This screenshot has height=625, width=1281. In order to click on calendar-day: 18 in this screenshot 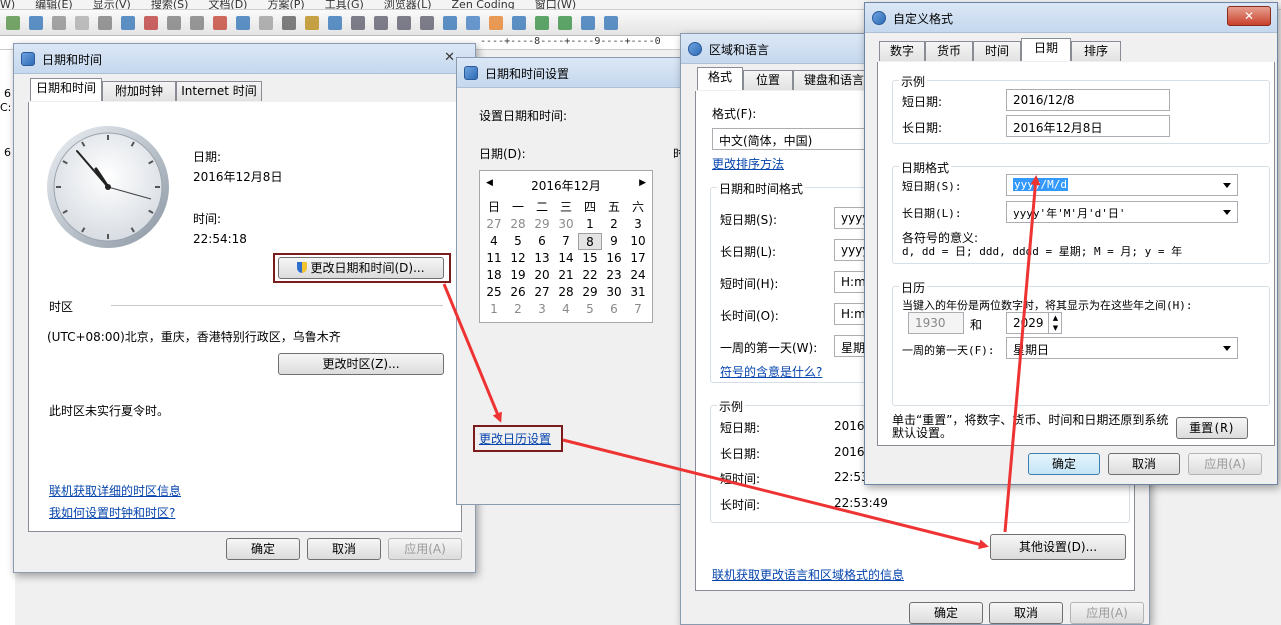, I will do `click(494, 275)`.